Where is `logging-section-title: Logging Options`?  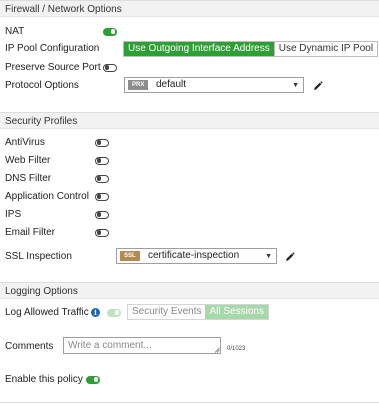 logging-section-title: Logging Options is located at coordinates (41, 291).